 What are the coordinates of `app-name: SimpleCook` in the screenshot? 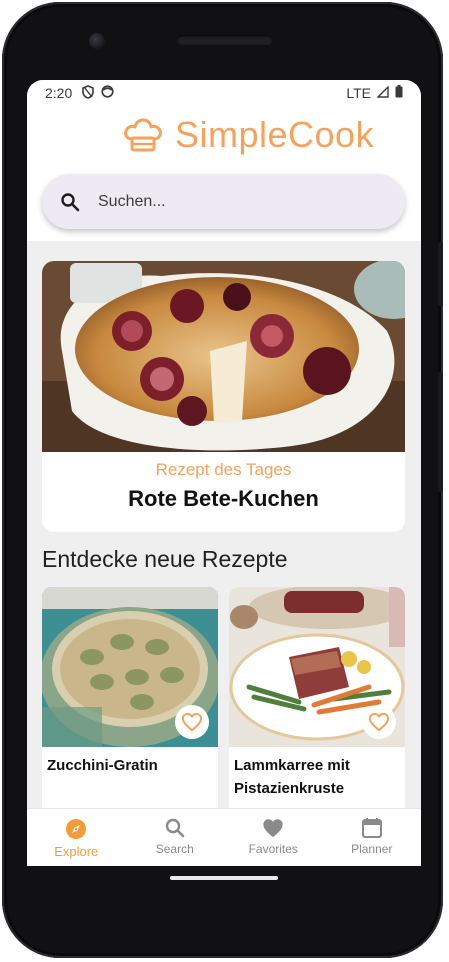 It's located at (275, 134).